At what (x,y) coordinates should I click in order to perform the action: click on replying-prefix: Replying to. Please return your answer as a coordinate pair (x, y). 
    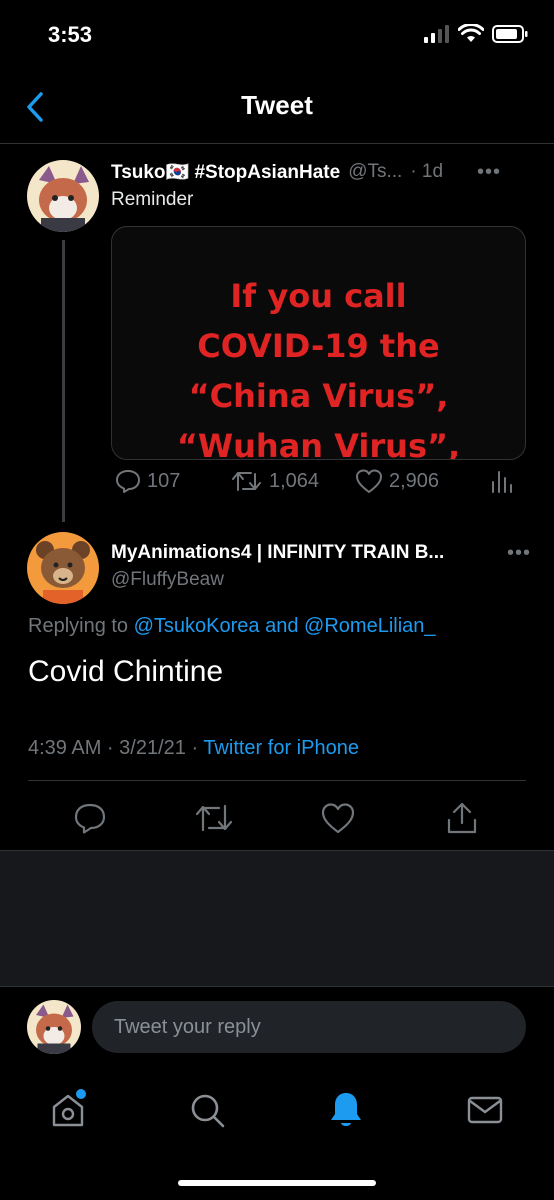
    Looking at the image, I should click on (78, 626).